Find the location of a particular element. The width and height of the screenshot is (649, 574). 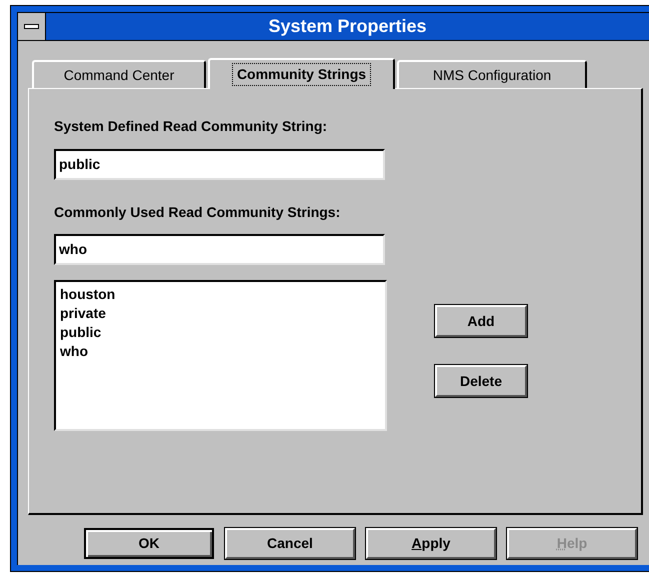

dialog-button: Cancel is located at coordinates (290, 543).